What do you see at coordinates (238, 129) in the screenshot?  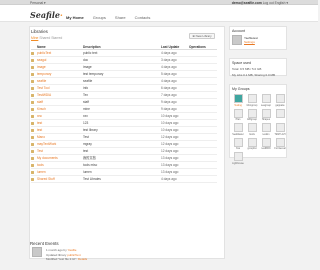 I see `group-item: SeaMaster` at bounding box center [238, 129].